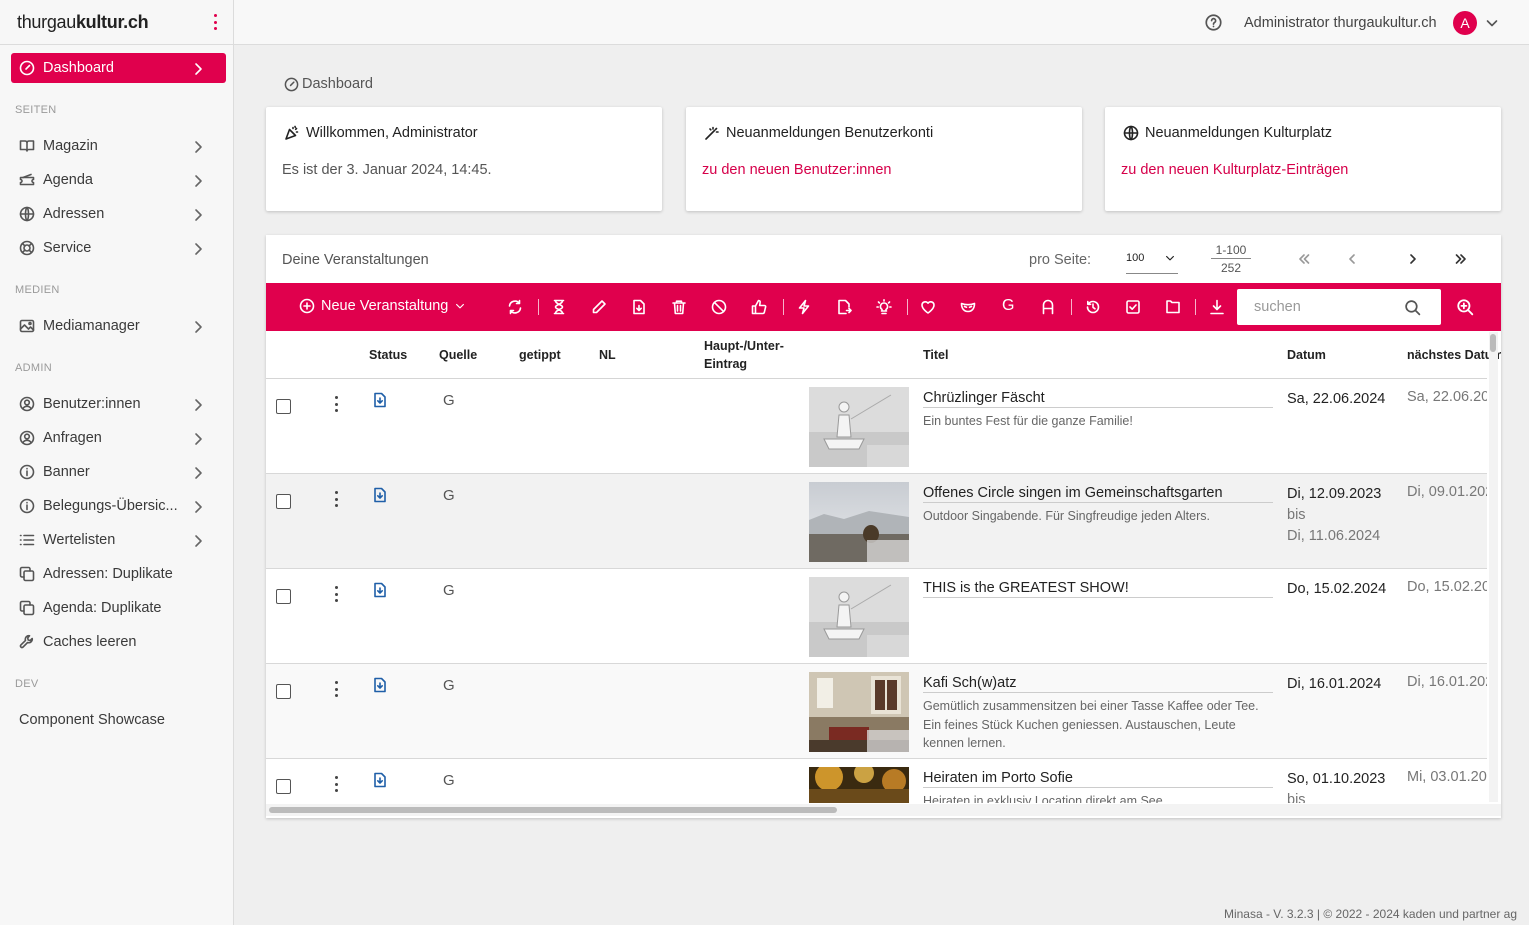  What do you see at coordinates (1098, 684) in the screenshot?
I see `event-title: Kafi Sch(w)atz` at bounding box center [1098, 684].